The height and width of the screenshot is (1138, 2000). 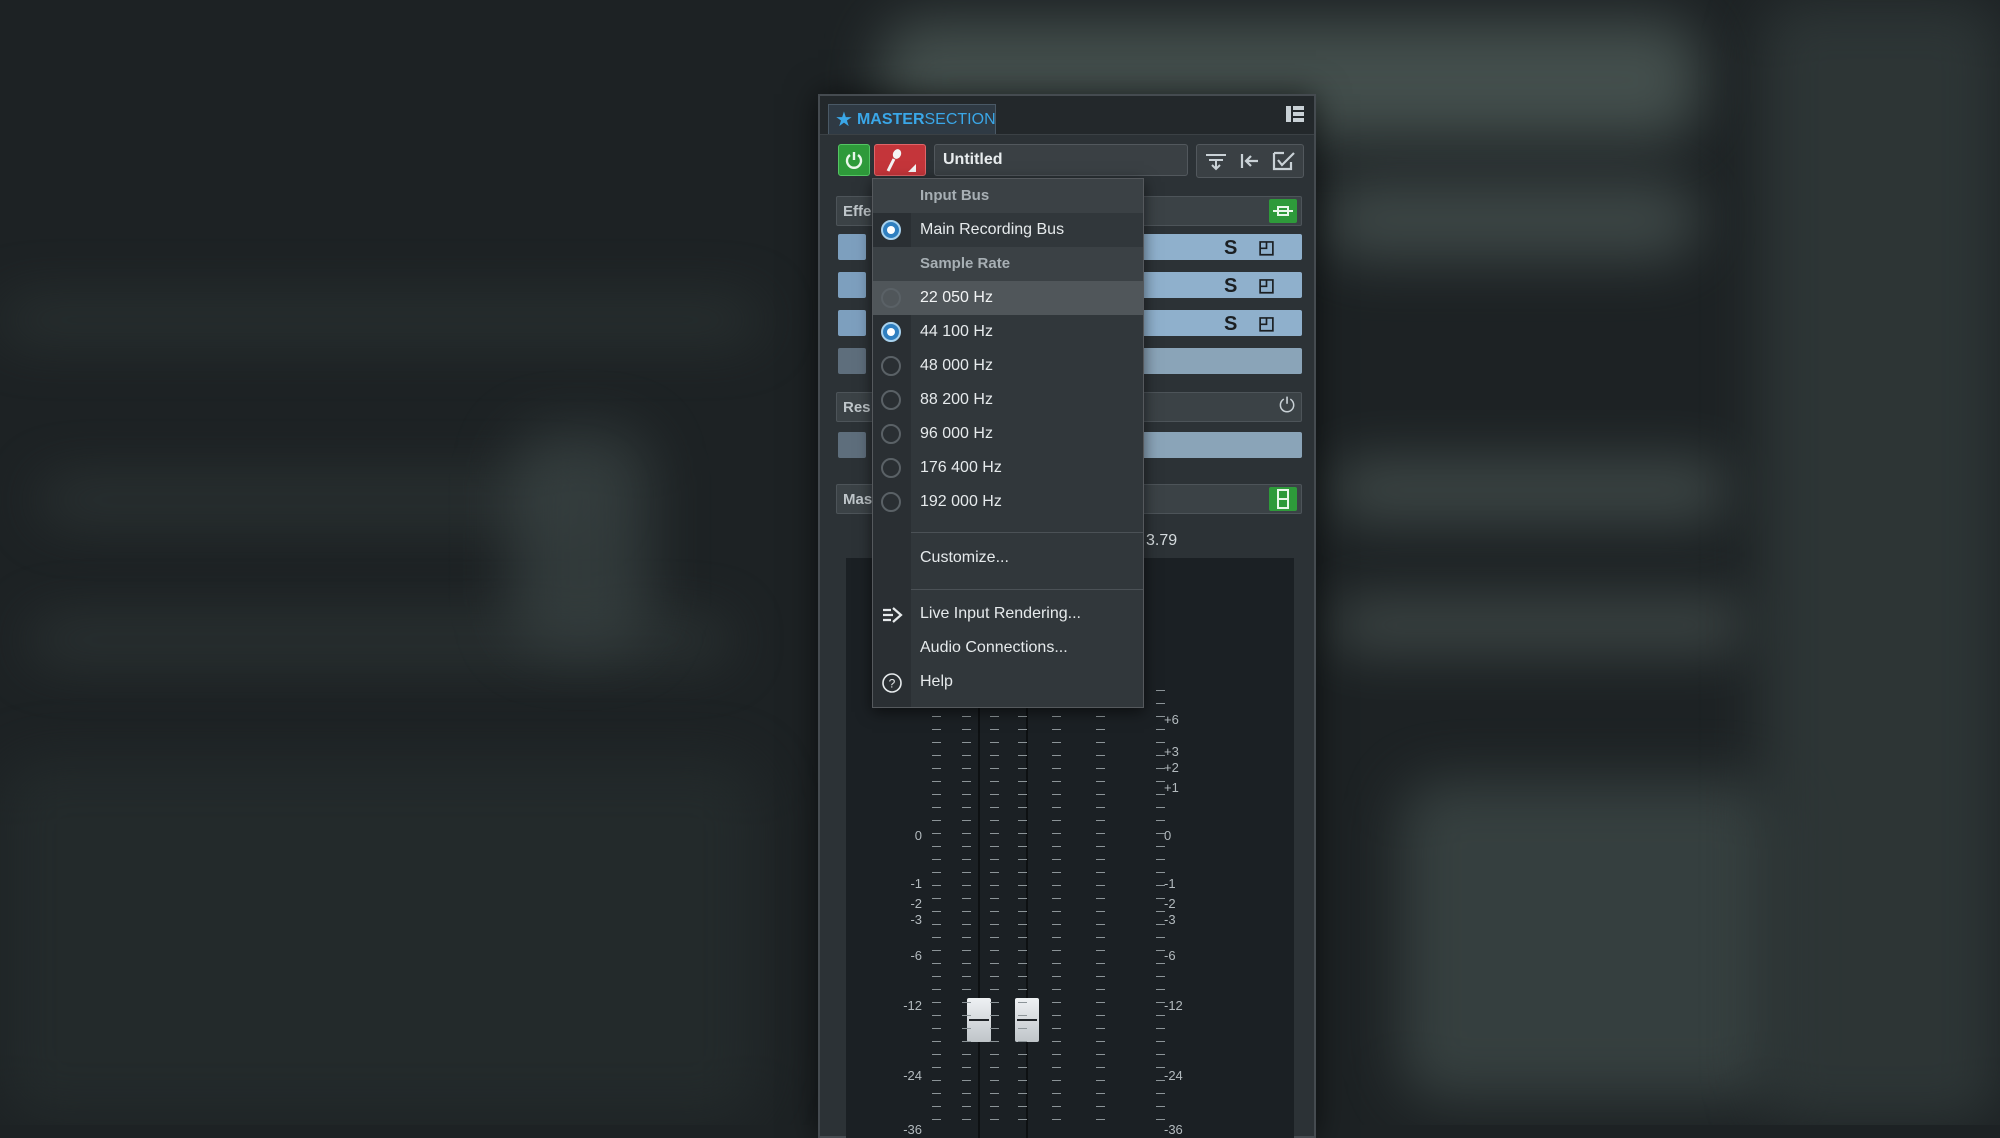 I want to click on power-icon, so click(x=854, y=160).